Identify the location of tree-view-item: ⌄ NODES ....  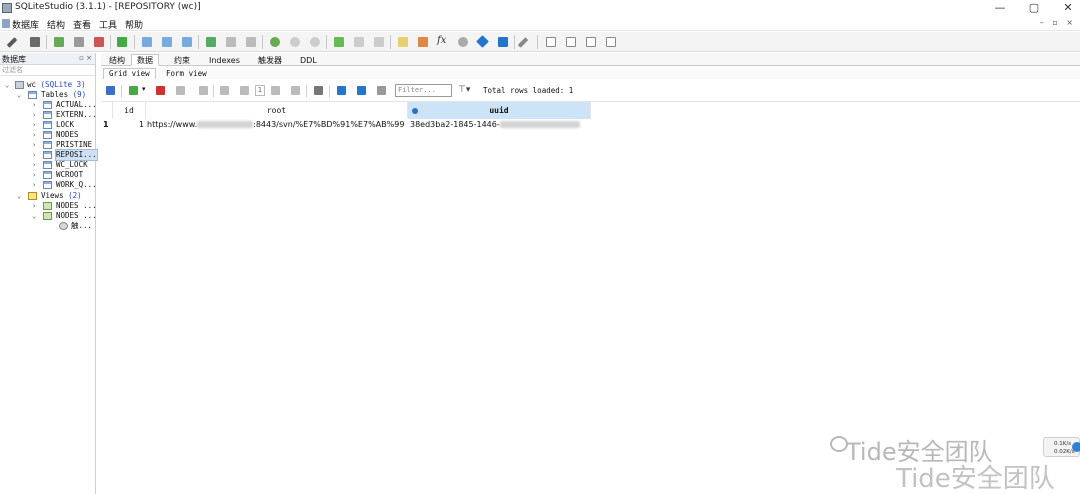
(48, 216).